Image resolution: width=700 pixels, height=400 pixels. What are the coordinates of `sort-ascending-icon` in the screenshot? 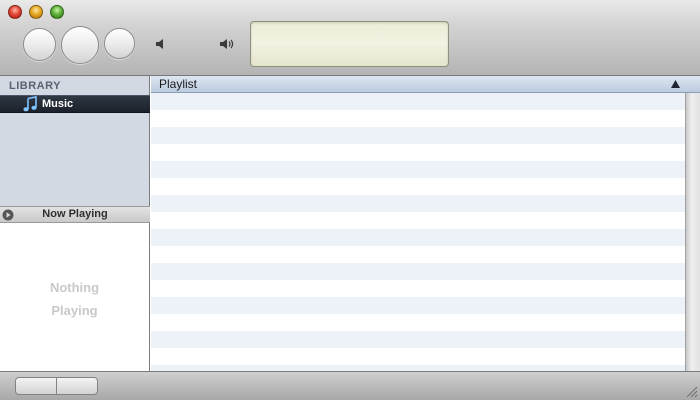 It's located at (675, 84).